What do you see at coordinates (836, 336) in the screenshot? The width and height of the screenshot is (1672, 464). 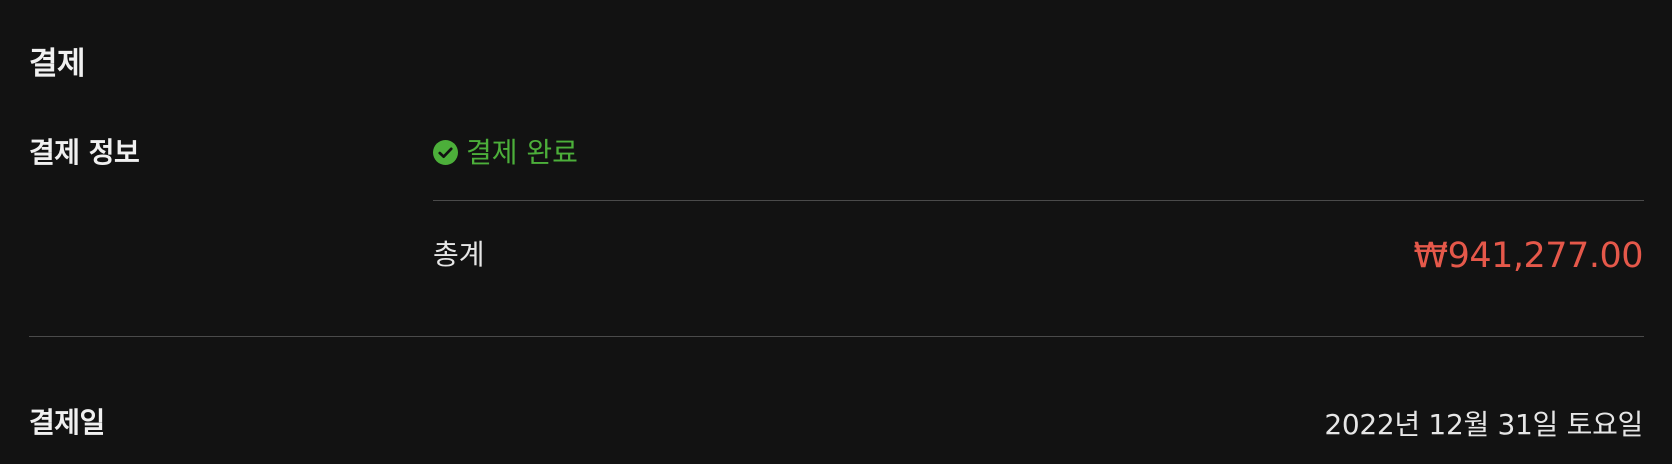 I see `section-divider` at bounding box center [836, 336].